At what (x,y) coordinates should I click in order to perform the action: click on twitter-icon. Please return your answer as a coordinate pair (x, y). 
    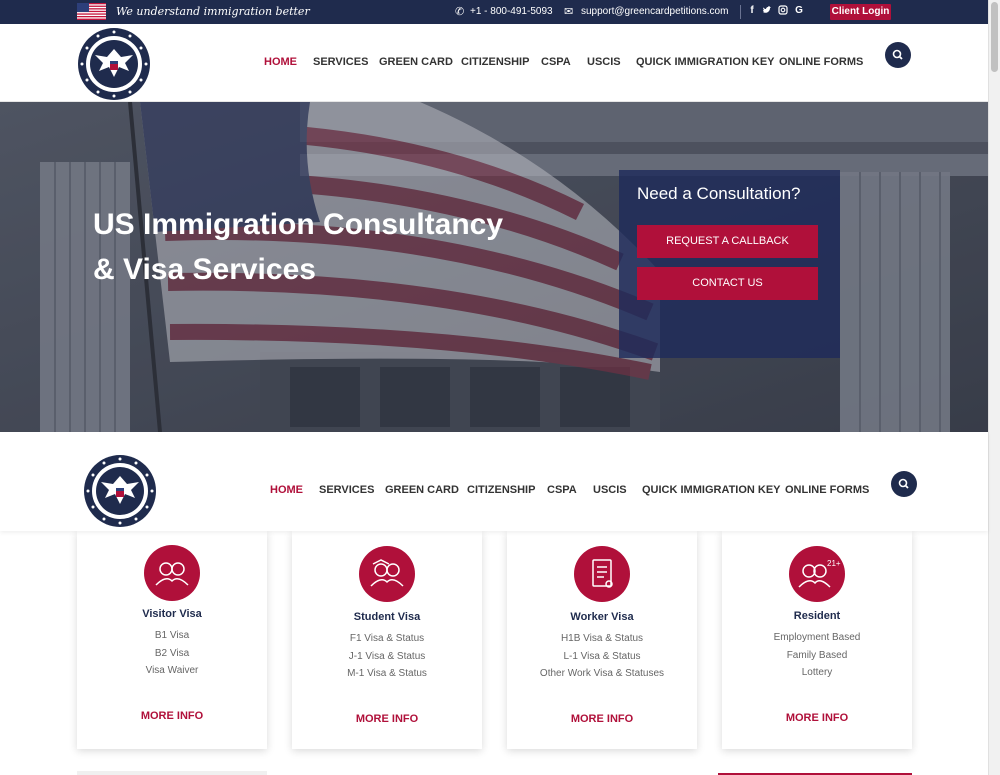
    Looking at the image, I should click on (767, 11).